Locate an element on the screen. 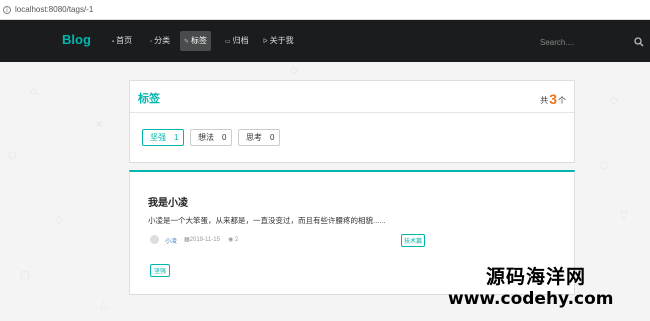 This screenshot has height=321, width=650. site-info-icon: i is located at coordinates (7, 9).